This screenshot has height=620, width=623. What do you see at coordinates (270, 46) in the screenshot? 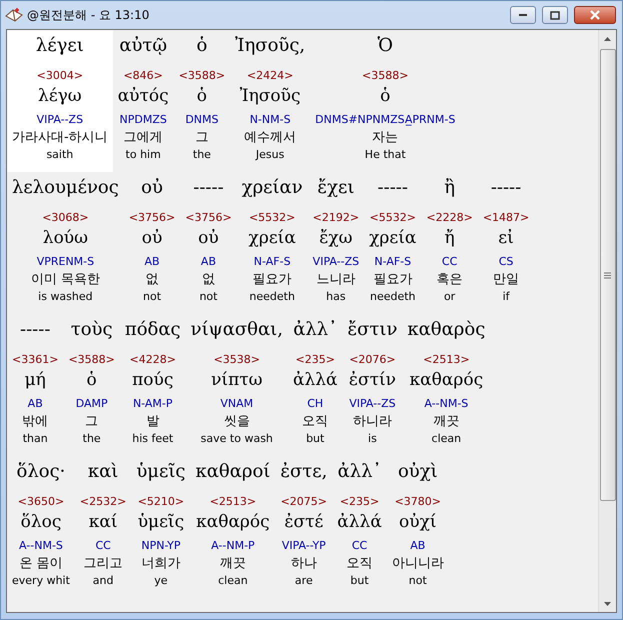
I see `greek-word: Ἰησοῦς,` at bounding box center [270, 46].